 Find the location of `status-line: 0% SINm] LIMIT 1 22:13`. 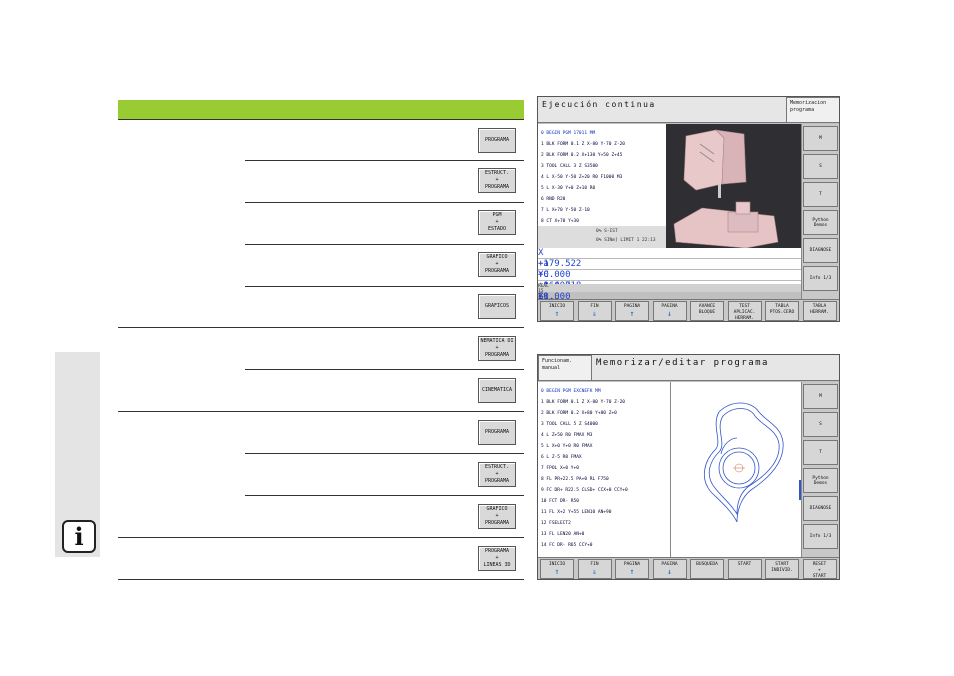

status-line: 0% SINm] LIMIT 1 22:13 is located at coordinates (626, 240).